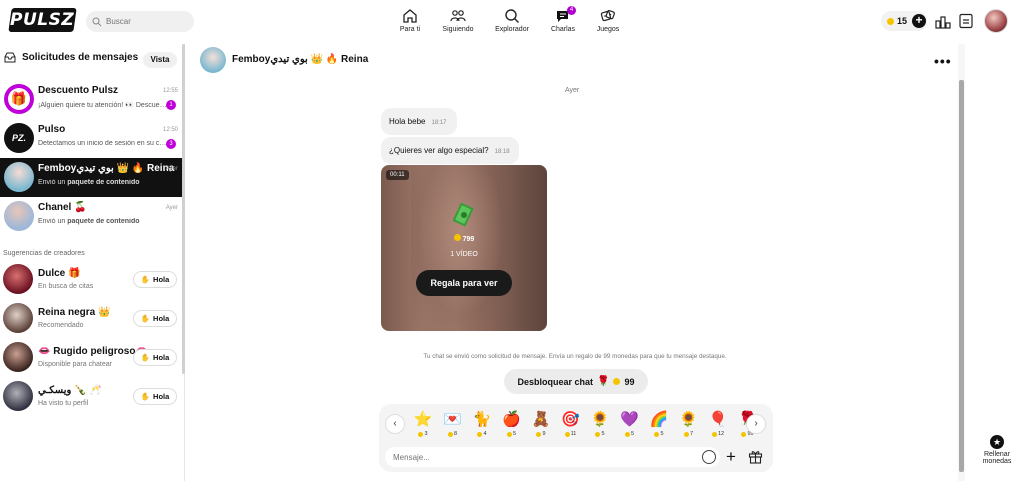  I want to click on nav-label: Juegos, so click(608, 29).